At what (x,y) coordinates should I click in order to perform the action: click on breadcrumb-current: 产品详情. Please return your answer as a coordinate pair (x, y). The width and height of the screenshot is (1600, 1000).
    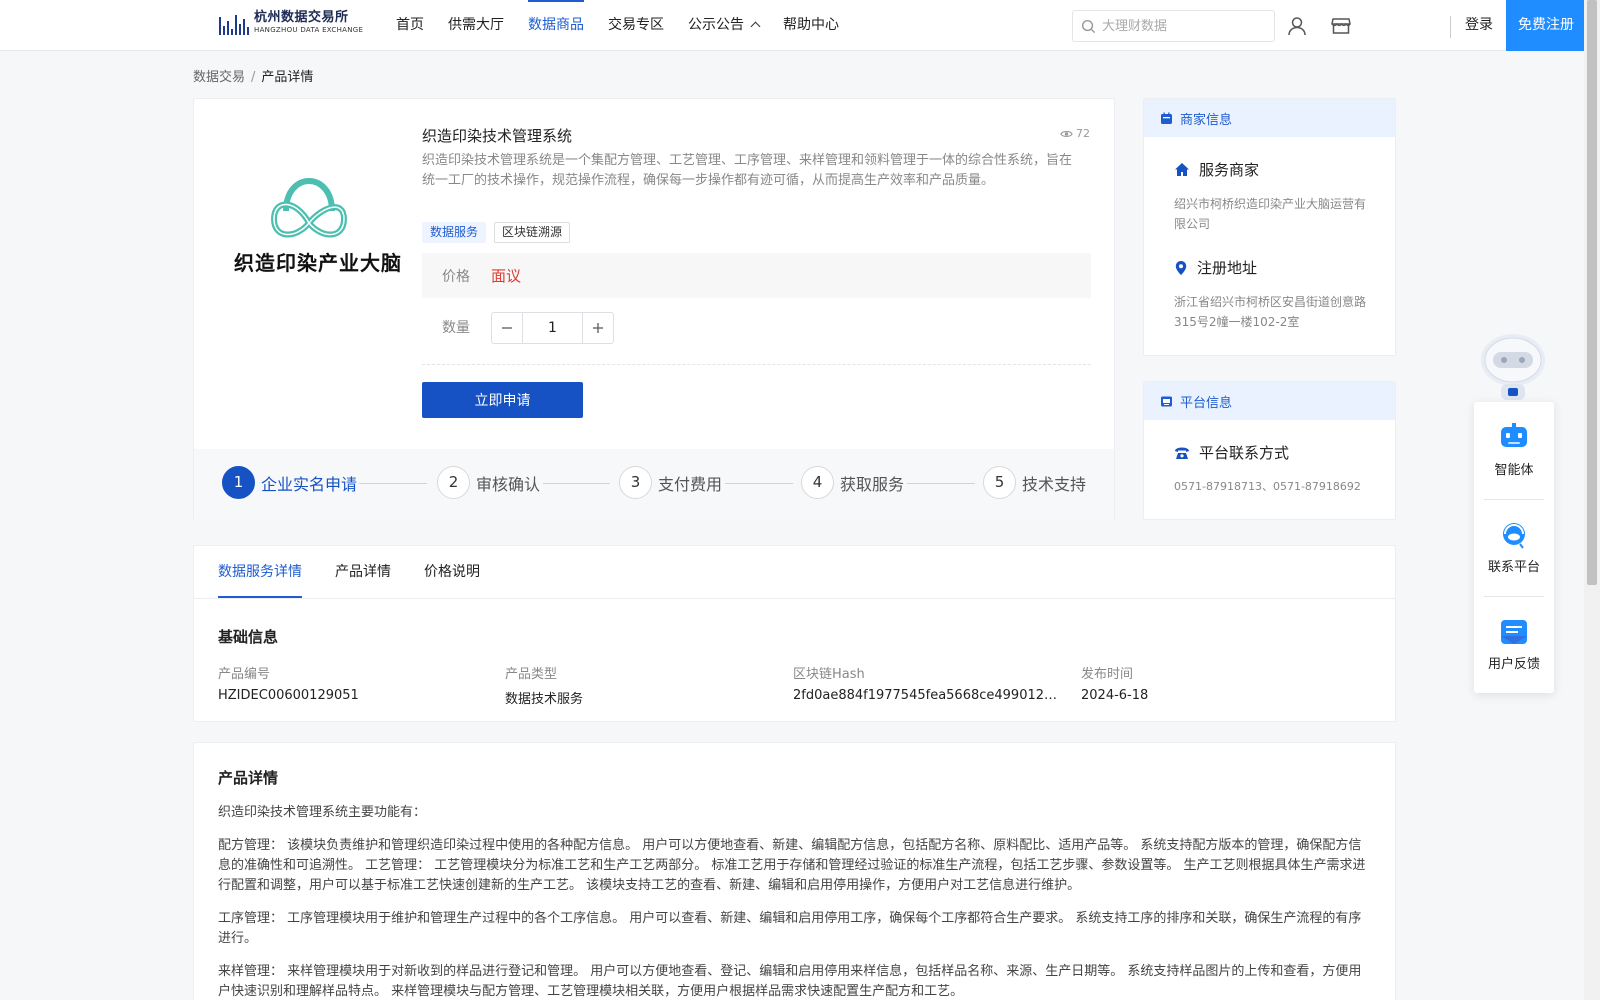
    Looking at the image, I should click on (287, 77).